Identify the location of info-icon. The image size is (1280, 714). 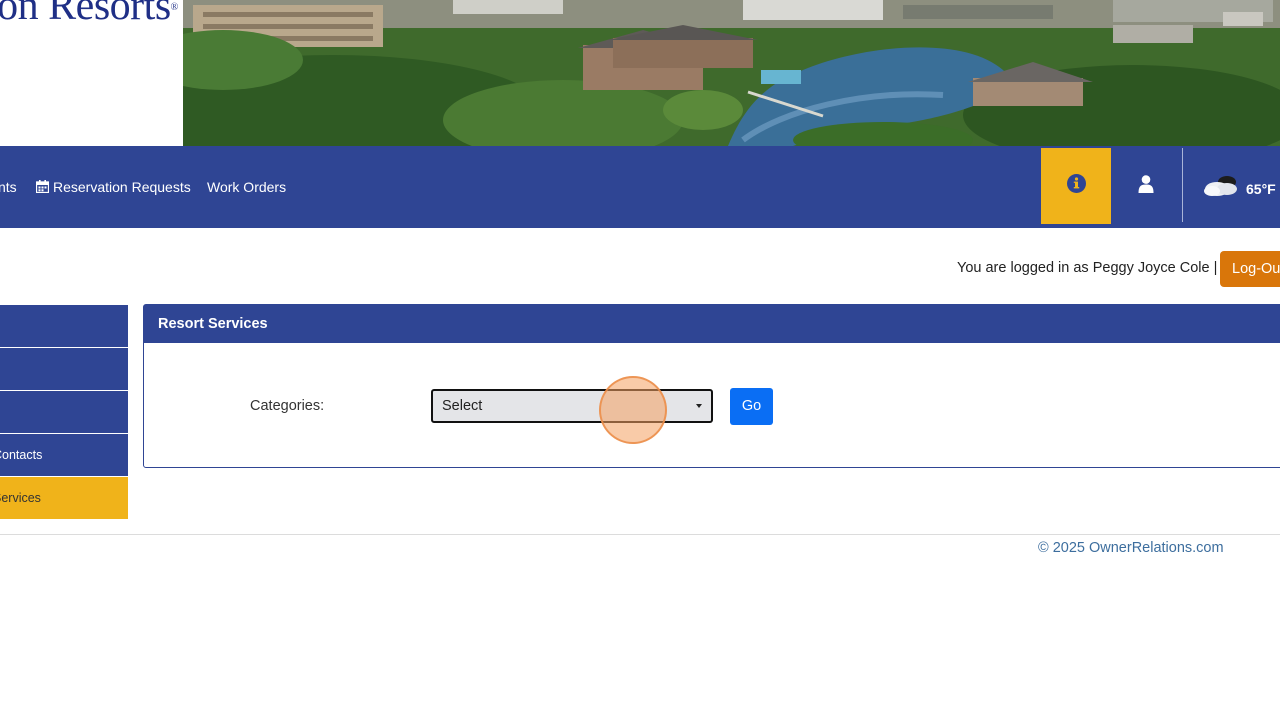
(1076, 186).